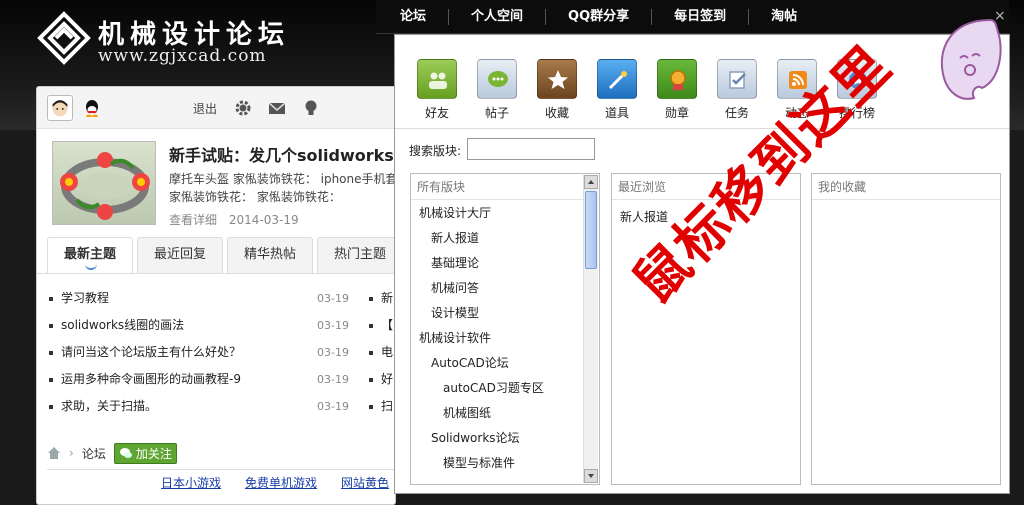 This screenshot has height=505, width=1024. What do you see at coordinates (591, 476) in the screenshot?
I see `scroll-down-icon` at bounding box center [591, 476].